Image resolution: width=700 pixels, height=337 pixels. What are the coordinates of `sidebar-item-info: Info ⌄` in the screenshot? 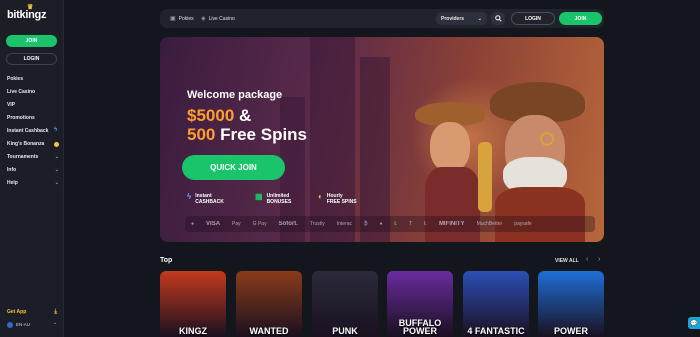 It's located at (33, 170).